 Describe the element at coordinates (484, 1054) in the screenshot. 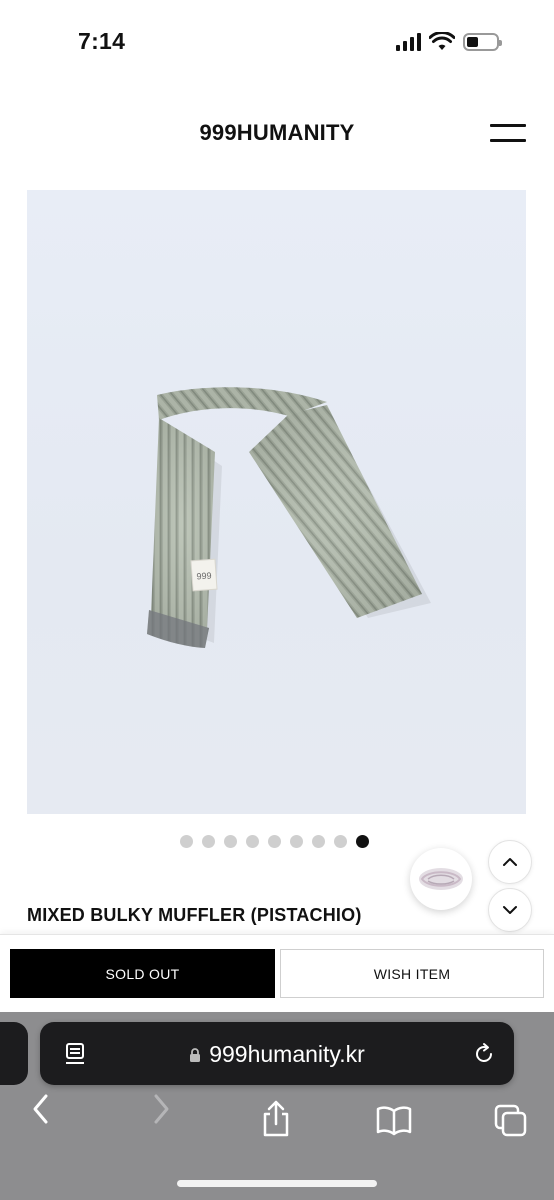

I see `reload-icon` at that location.